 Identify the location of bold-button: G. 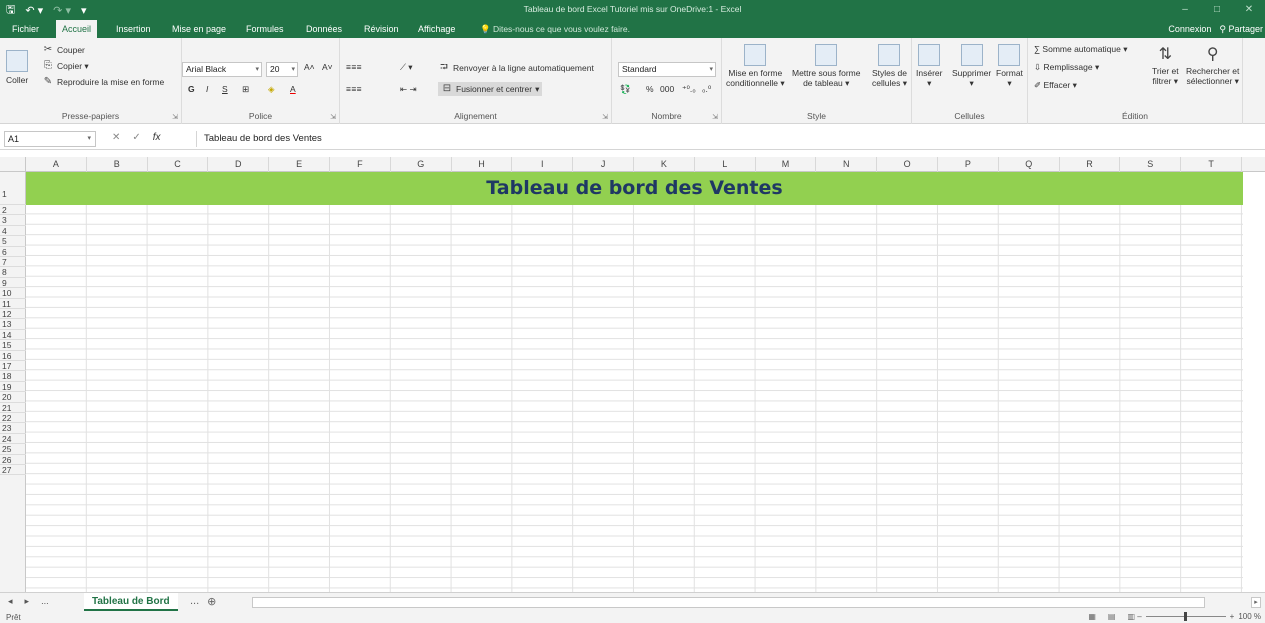
(191, 89).